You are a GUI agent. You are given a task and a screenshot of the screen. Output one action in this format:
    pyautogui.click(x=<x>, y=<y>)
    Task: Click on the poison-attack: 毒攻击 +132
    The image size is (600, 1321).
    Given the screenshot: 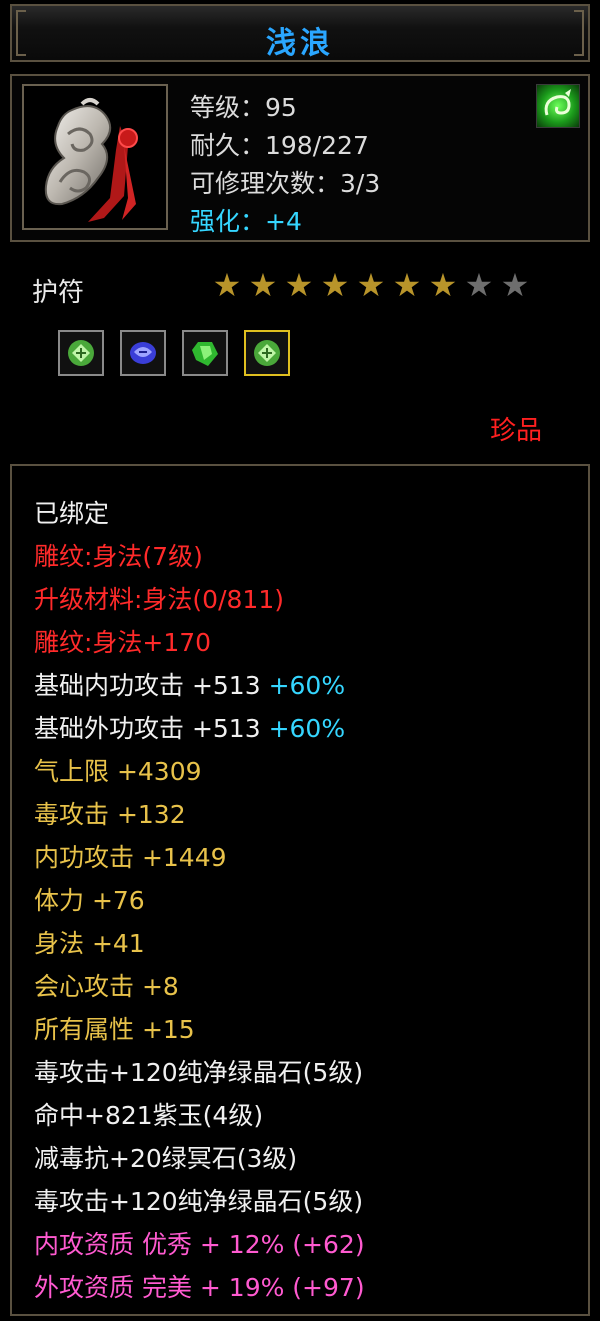 What is the action you would take?
    pyautogui.click(x=110, y=814)
    